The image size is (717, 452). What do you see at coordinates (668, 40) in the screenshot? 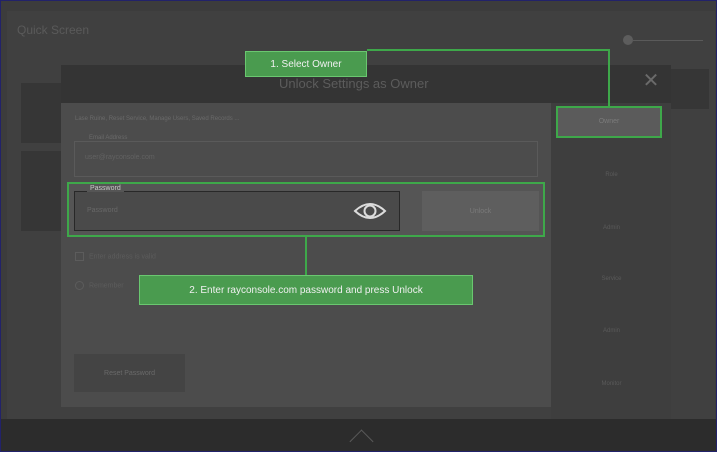
I see `toggle-track` at bounding box center [668, 40].